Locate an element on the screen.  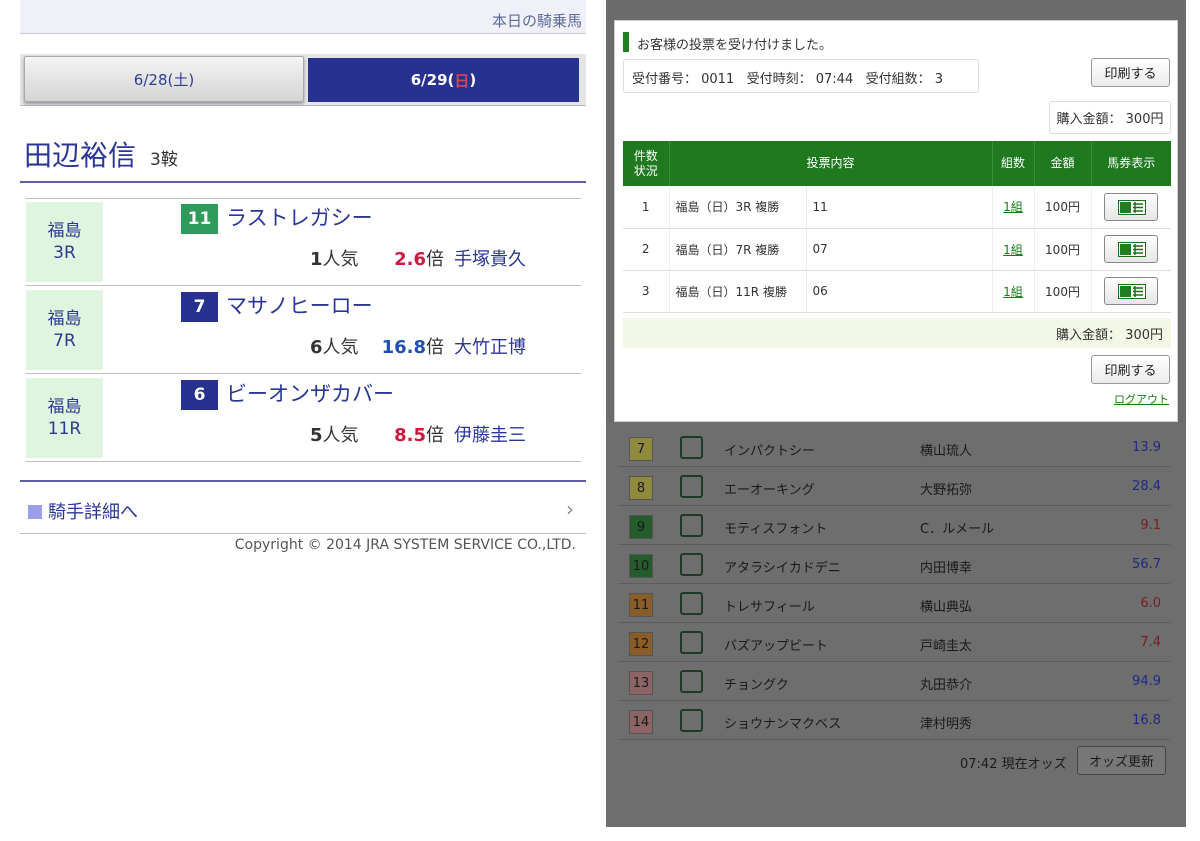
ticket-row: 2 福島（日）7R 複勝 07 1組 100円 is located at coordinates (897, 249).